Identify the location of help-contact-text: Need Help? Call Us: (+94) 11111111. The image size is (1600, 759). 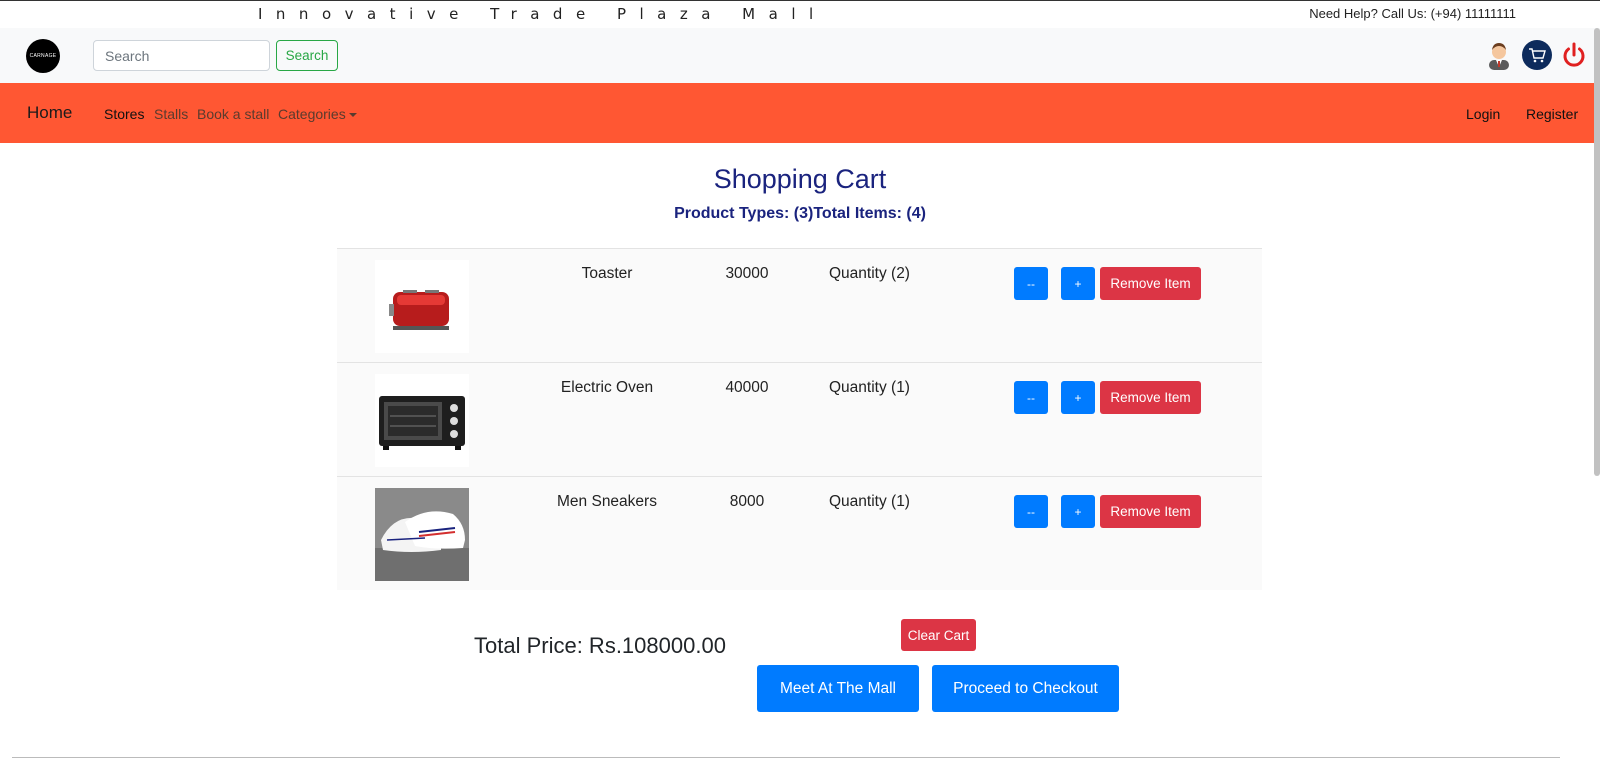
(1412, 13).